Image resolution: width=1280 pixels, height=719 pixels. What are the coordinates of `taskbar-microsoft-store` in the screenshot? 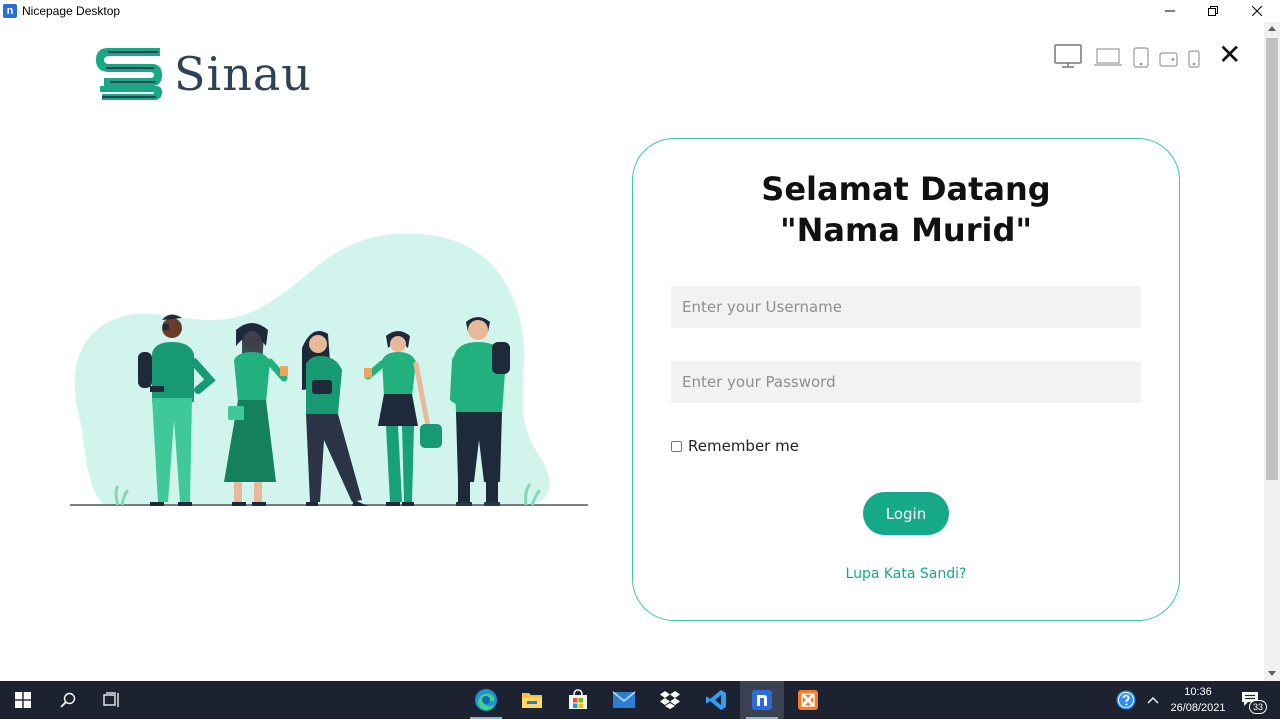 It's located at (578, 700).